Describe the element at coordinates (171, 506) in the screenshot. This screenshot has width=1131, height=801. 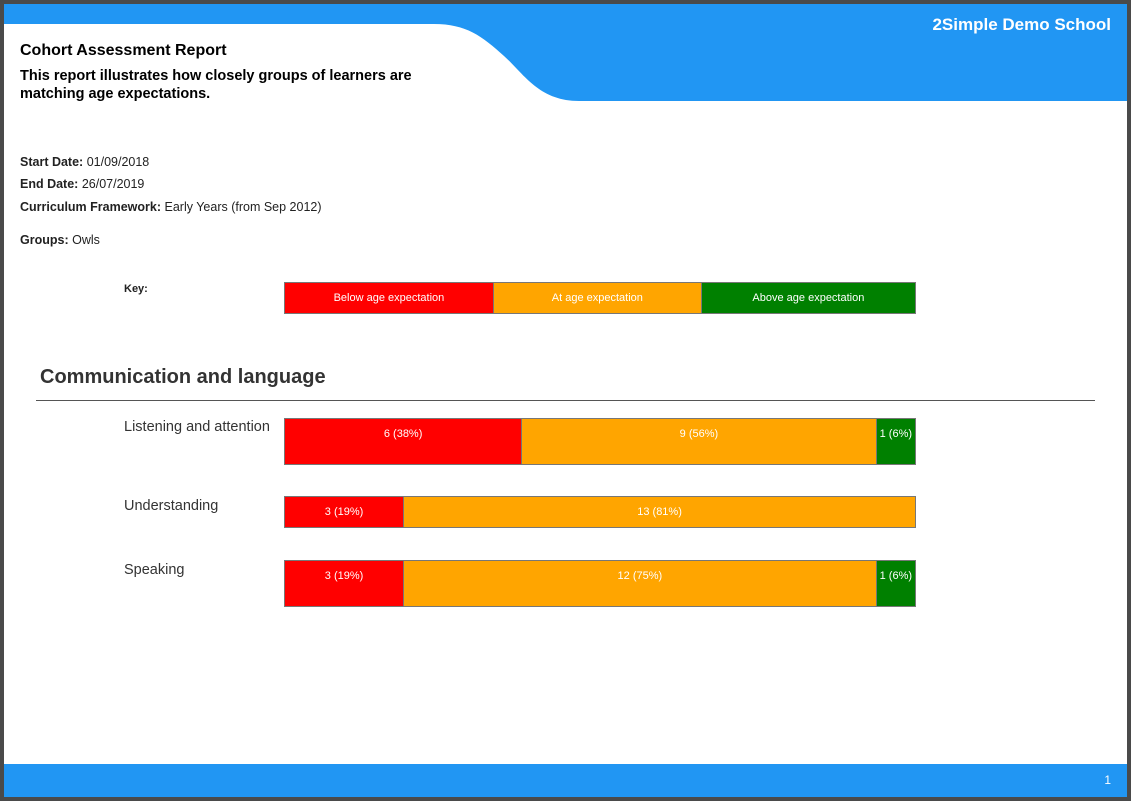
I see `row-label-understanding: Understanding` at that location.